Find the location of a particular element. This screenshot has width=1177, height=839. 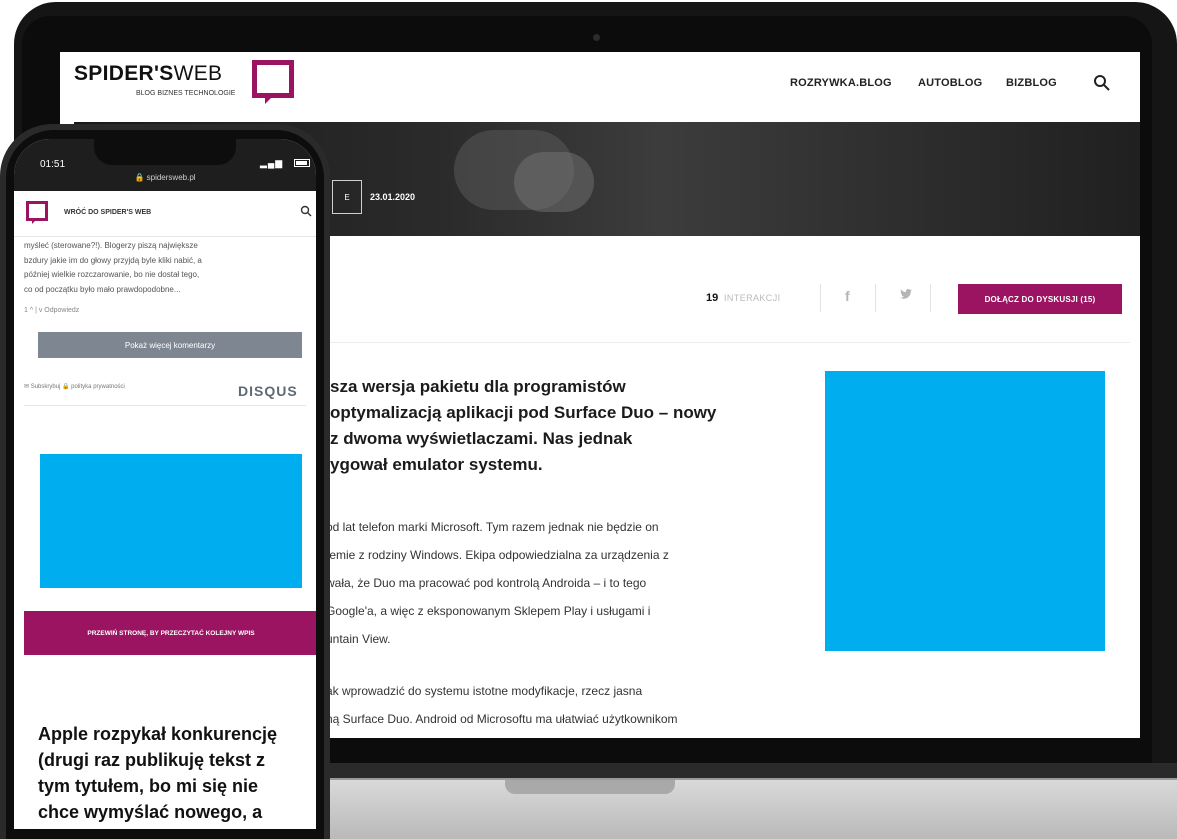

laptop-hinge is located at coordinates (738, 771).